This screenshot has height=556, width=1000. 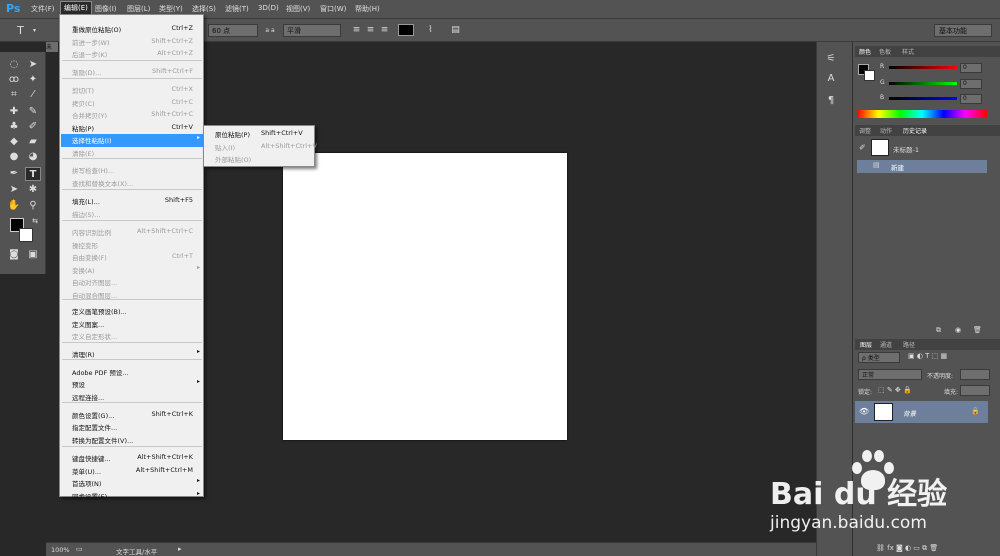 What do you see at coordinates (356, 30) in the screenshot?
I see `align-left-icon: ≡` at bounding box center [356, 30].